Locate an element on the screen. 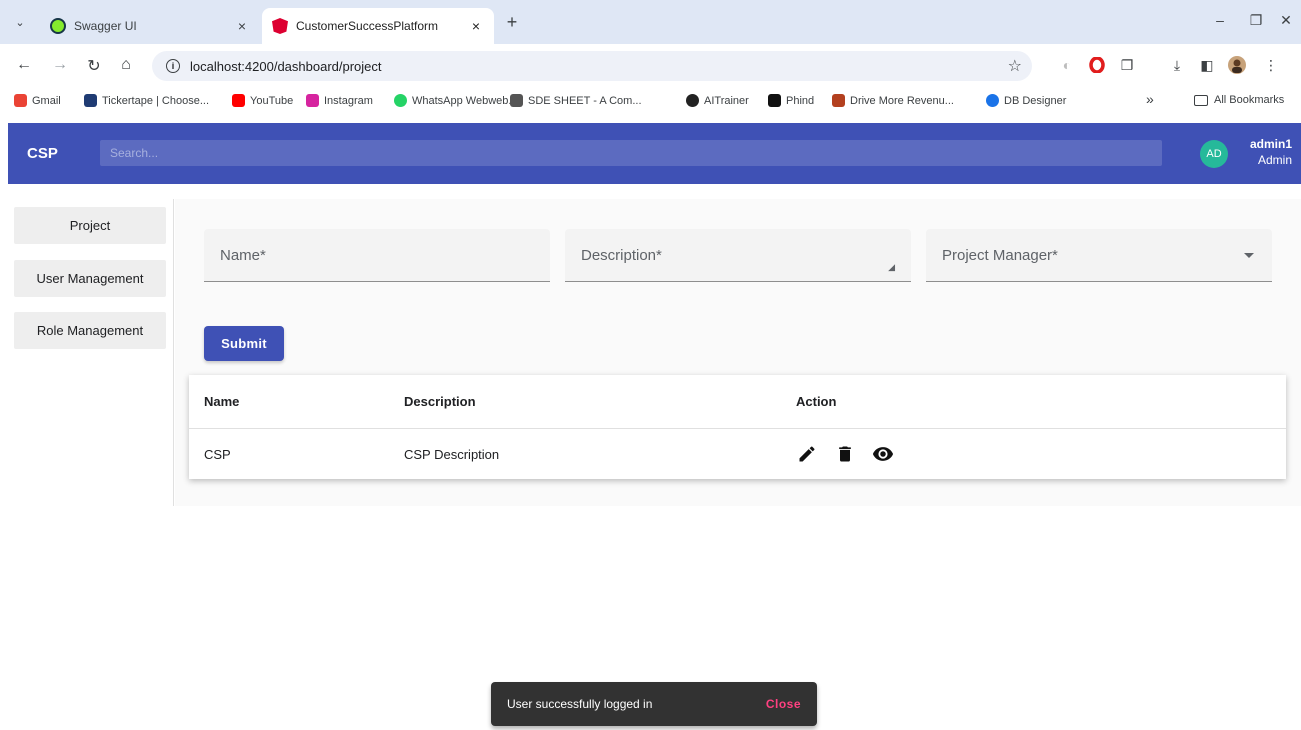 This screenshot has height=730, width=1301. address-bar: i localhost:4200/dashboard/project ☆ is located at coordinates (592, 66).